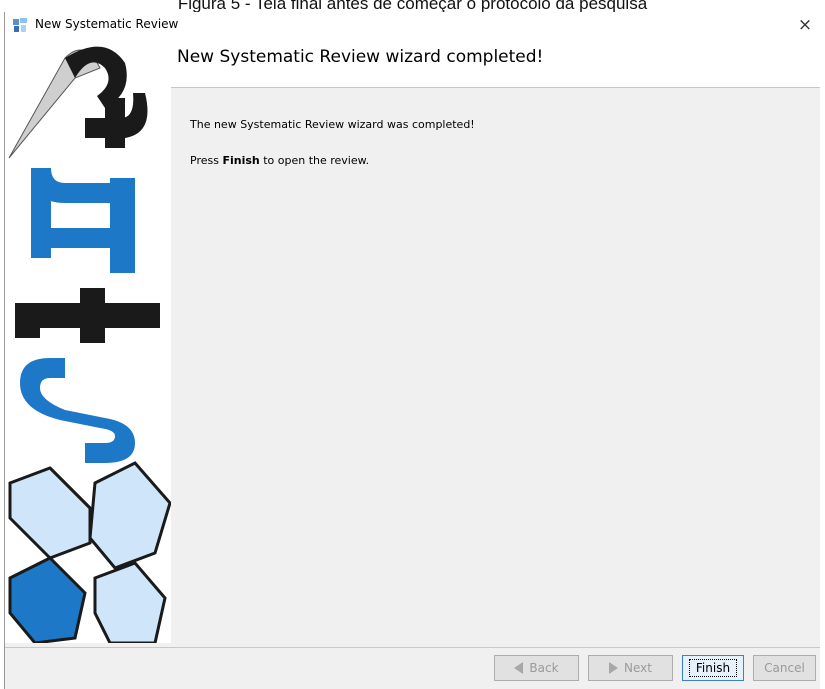 The image size is (825, 689). Describe the element at coordinates (20, 25) in the screenshot. I see `app-icon` at that location.